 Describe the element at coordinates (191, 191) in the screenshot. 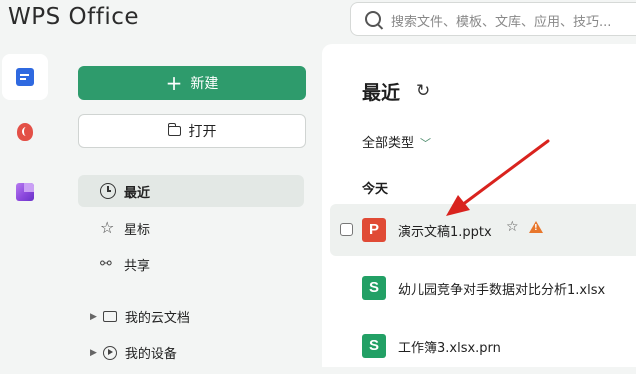

I see `nav-recent: 最近` at that location.